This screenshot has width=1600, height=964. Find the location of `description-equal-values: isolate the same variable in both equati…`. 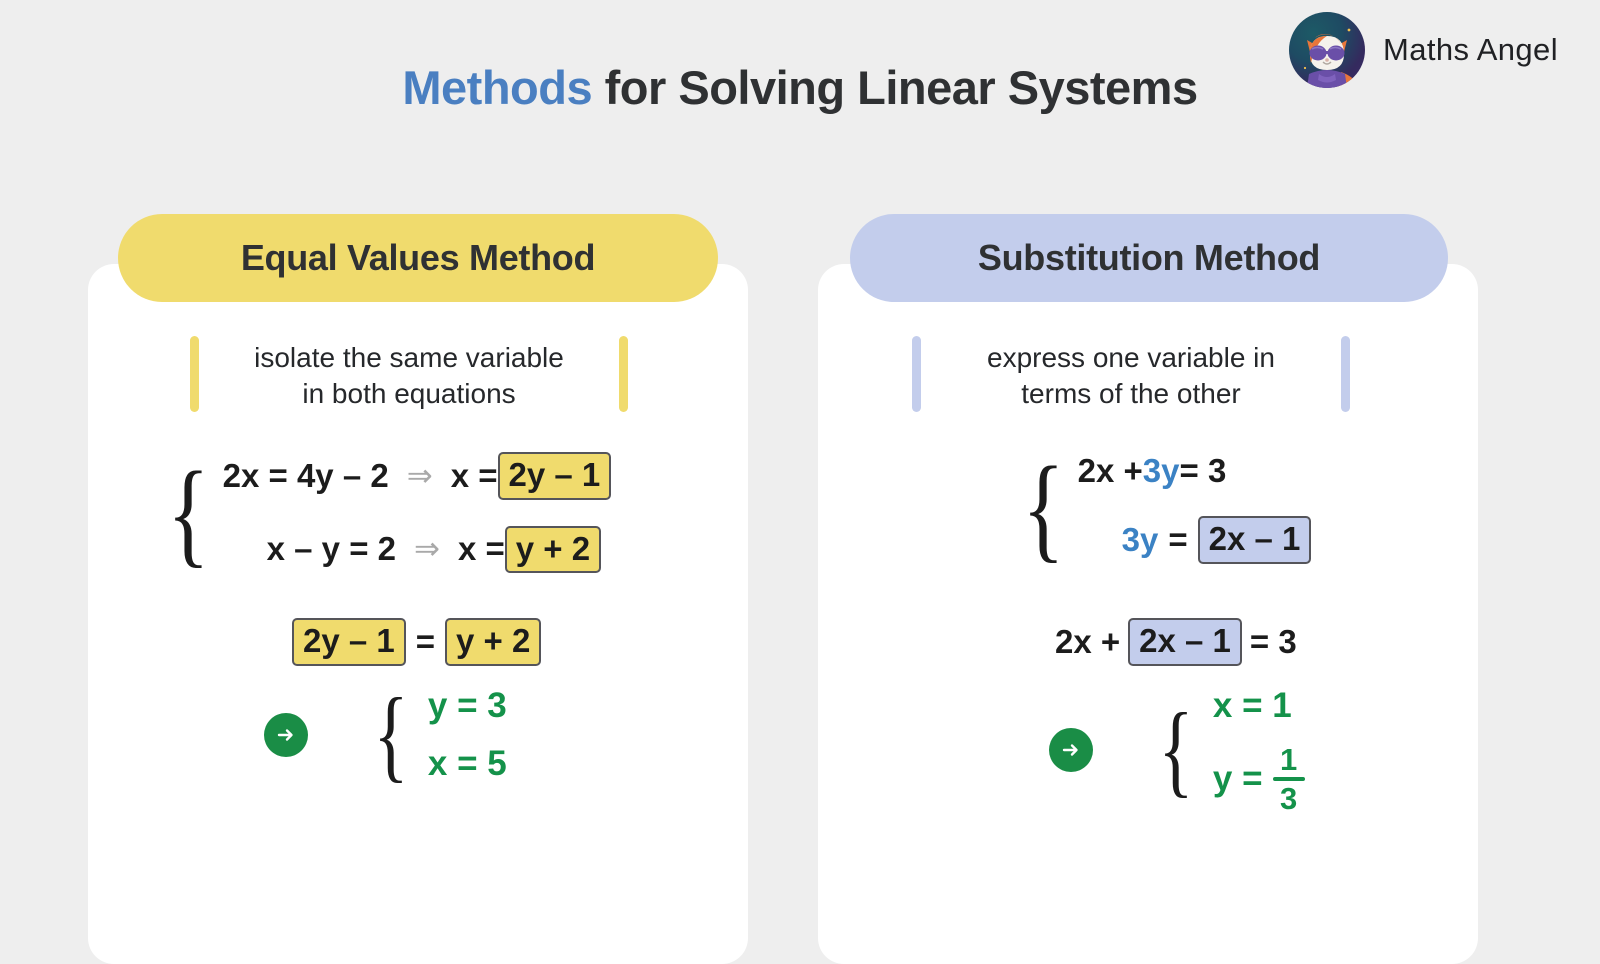

description-equal-values: isolate the same variable in both equati… is located at coordinates (409, 374).